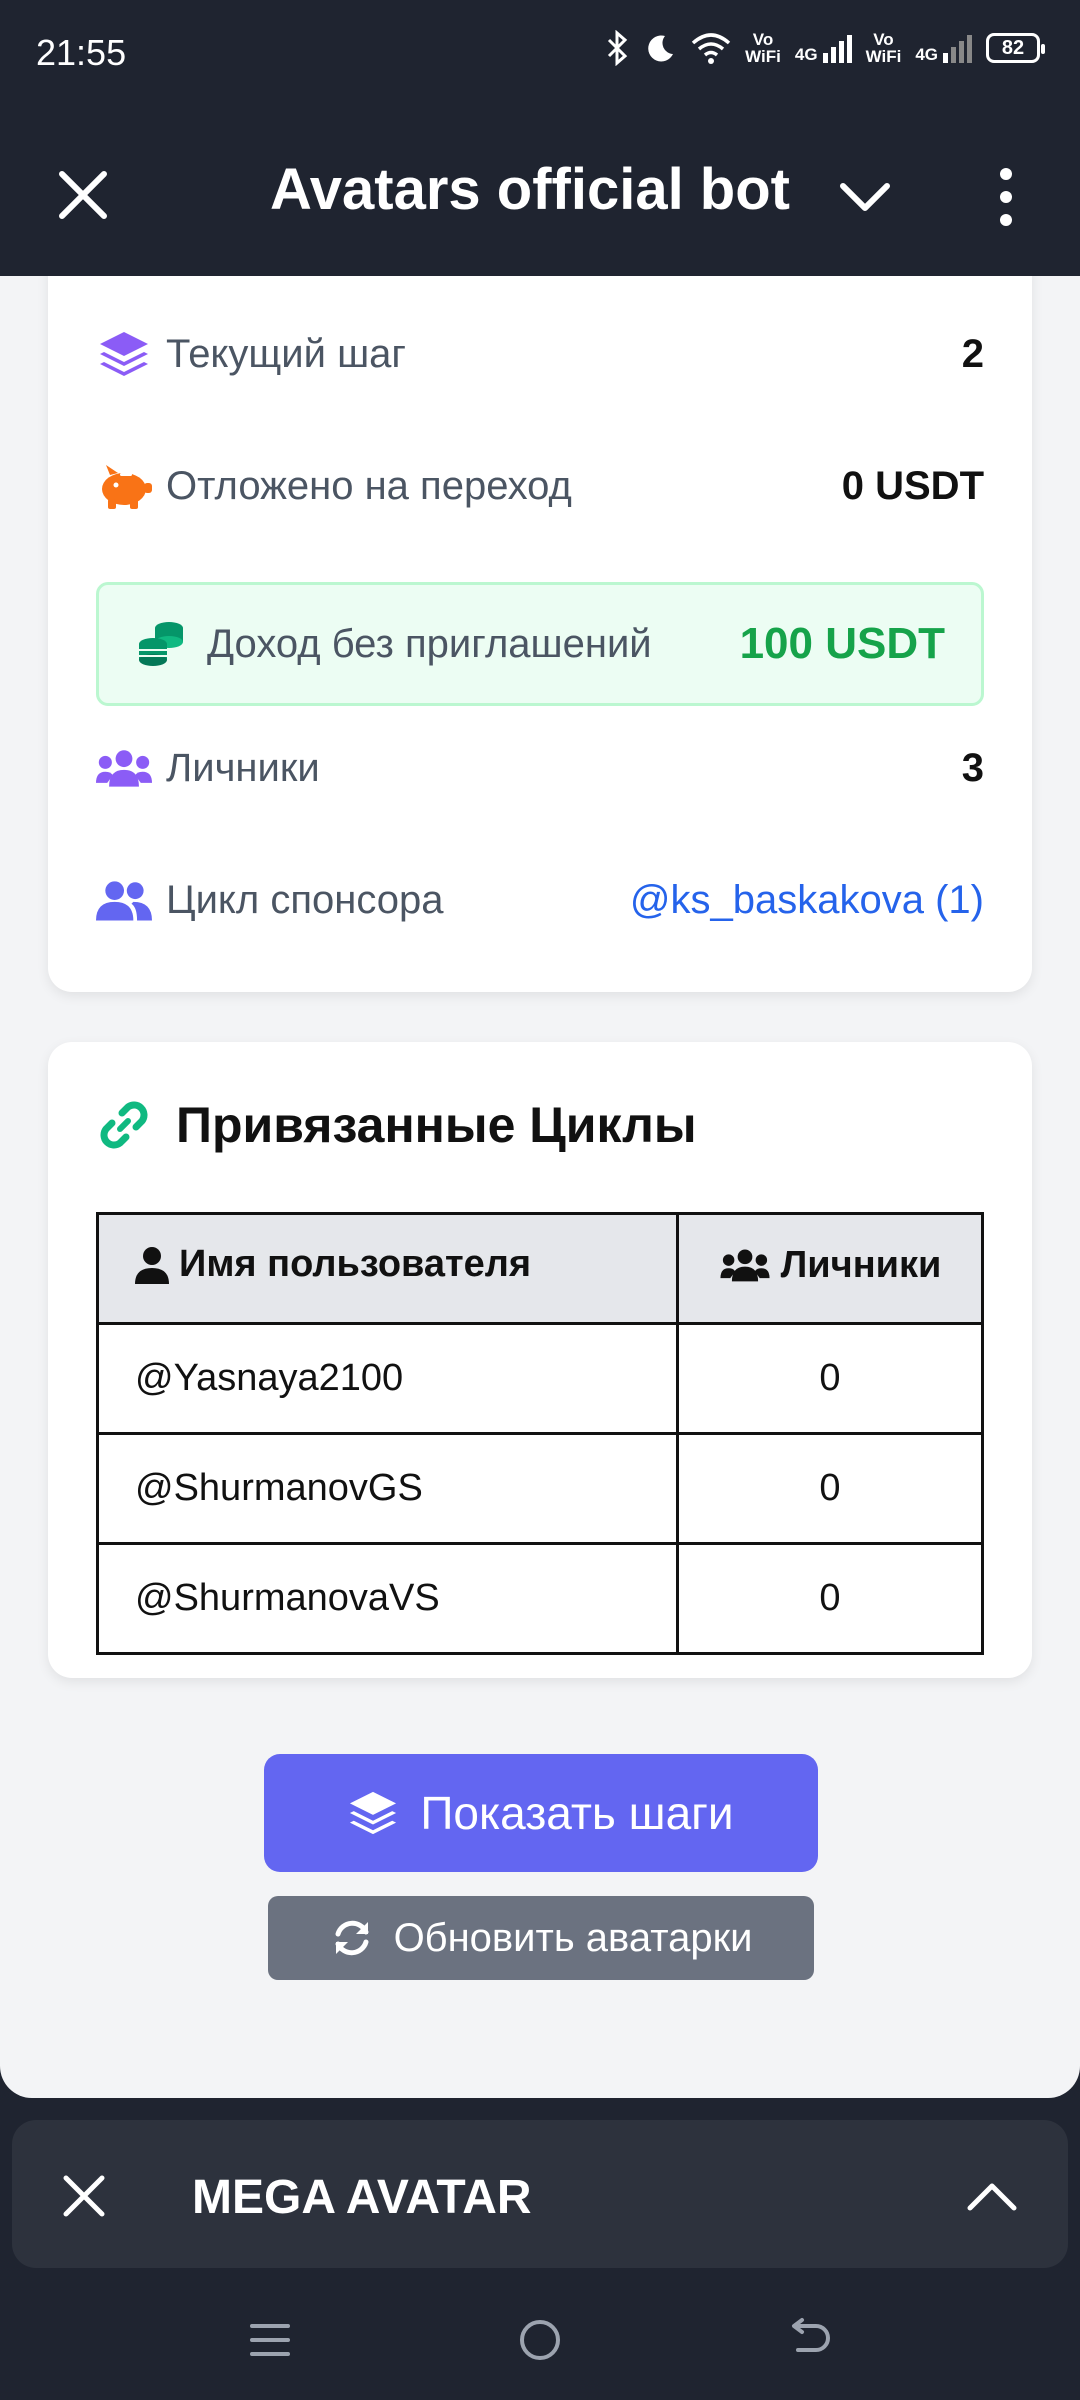 This screenshot has height=2400, width=1080. What do you see at coordinates (763, 48) in the screenshot?
I see `vowifi-label-1: Vo WiFi` at bounding box center [763, 48].